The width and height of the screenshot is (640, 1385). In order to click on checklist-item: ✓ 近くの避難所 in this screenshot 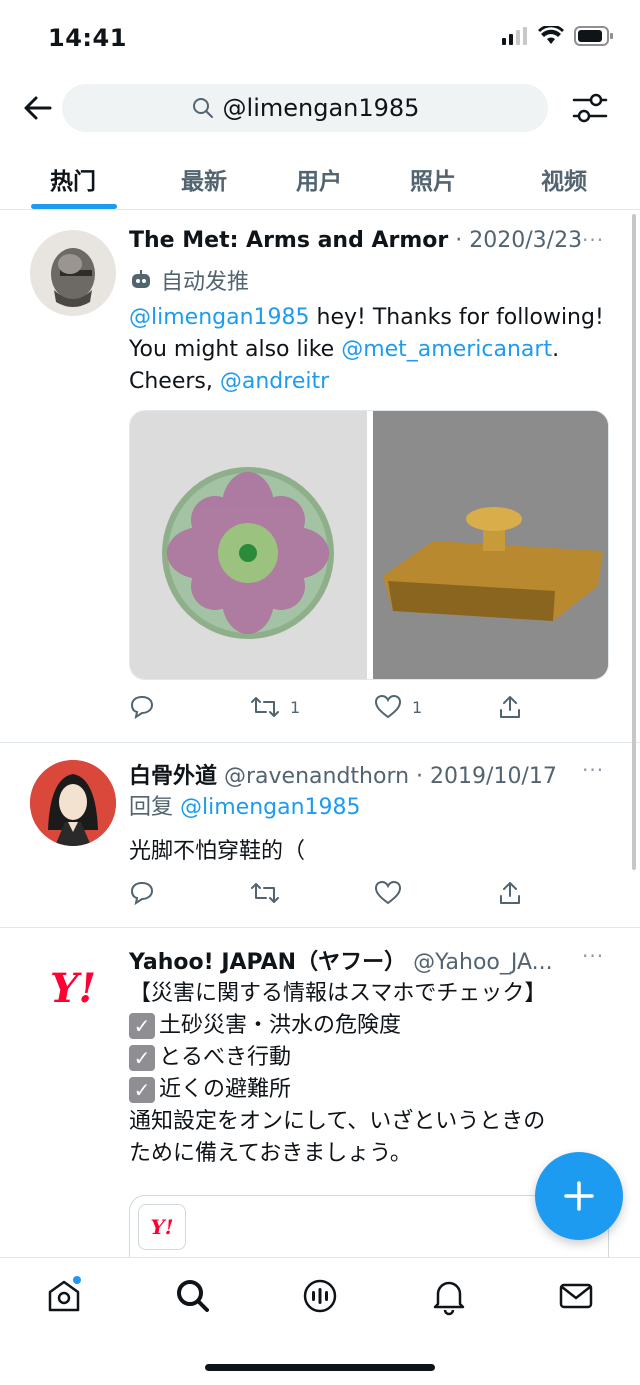, I will do `click(374, 1090)`.